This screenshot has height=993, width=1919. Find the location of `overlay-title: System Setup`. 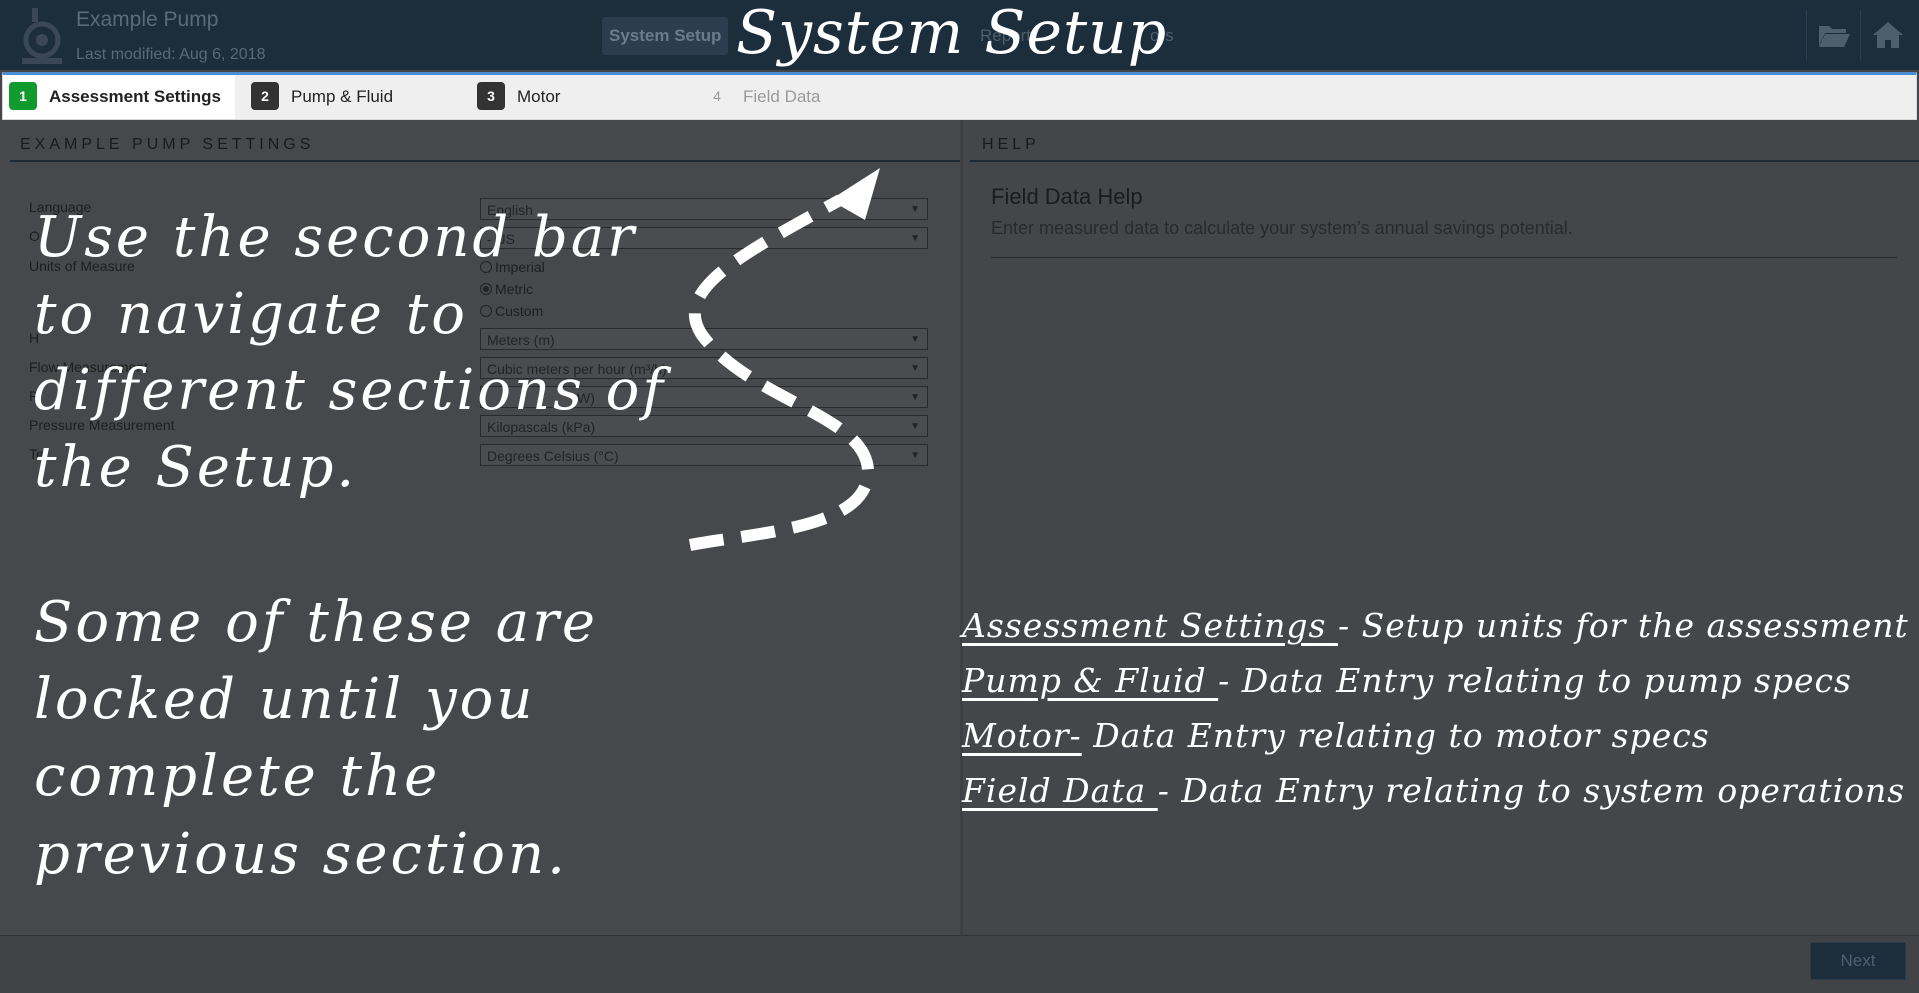

overlay-title: System Setup is located at coordinates (952, 34).